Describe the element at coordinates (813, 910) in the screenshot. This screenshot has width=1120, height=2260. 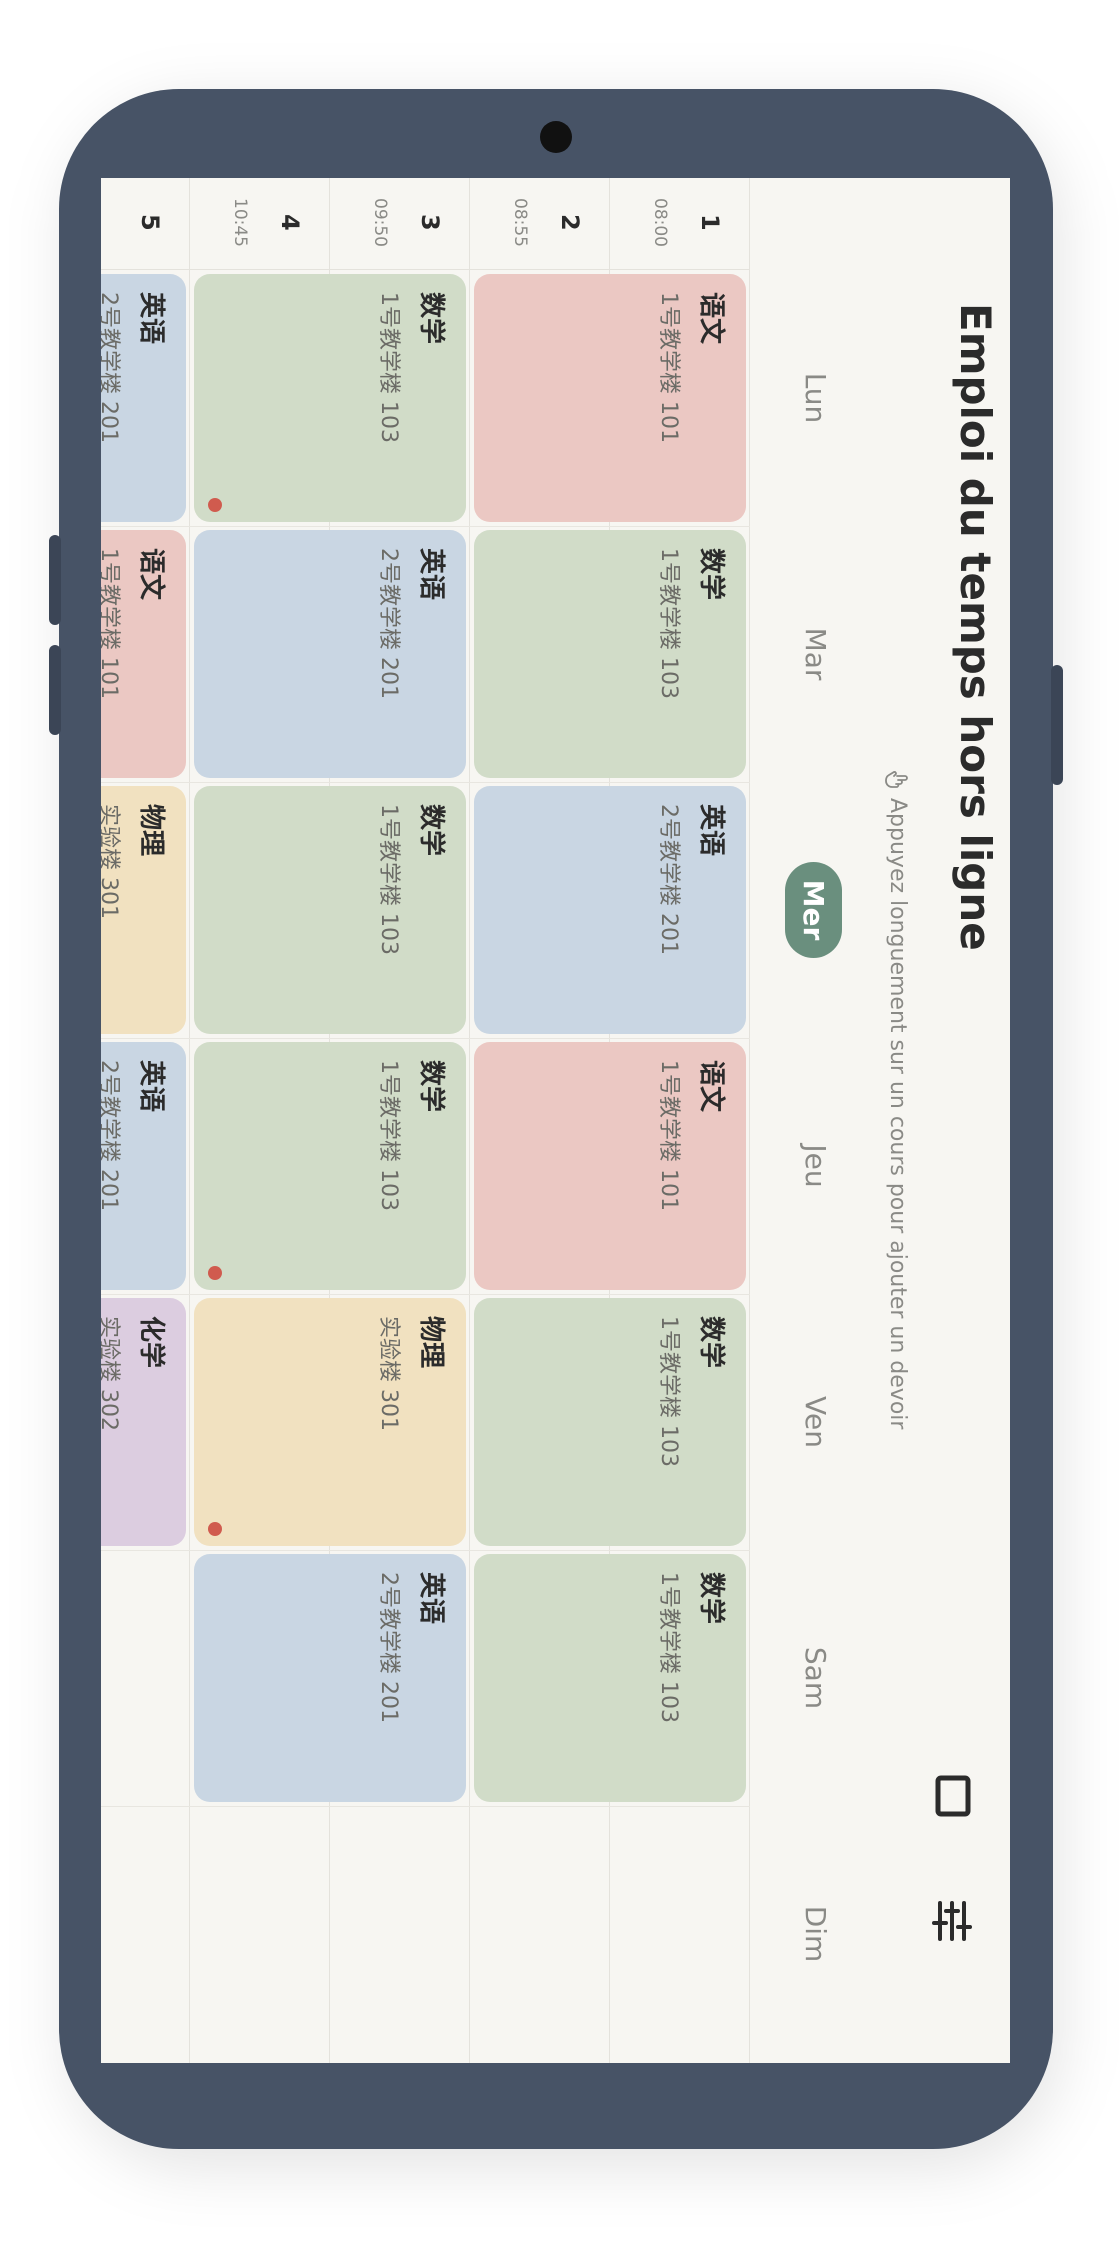
I see `day-wed-today: Mer` at that location.